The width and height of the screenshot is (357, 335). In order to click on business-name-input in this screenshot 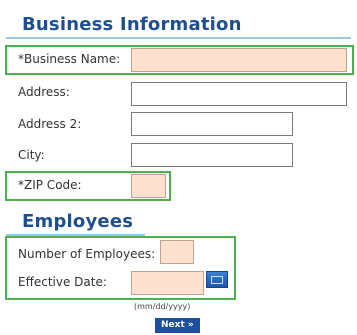, I will do `click(239, 60)`.